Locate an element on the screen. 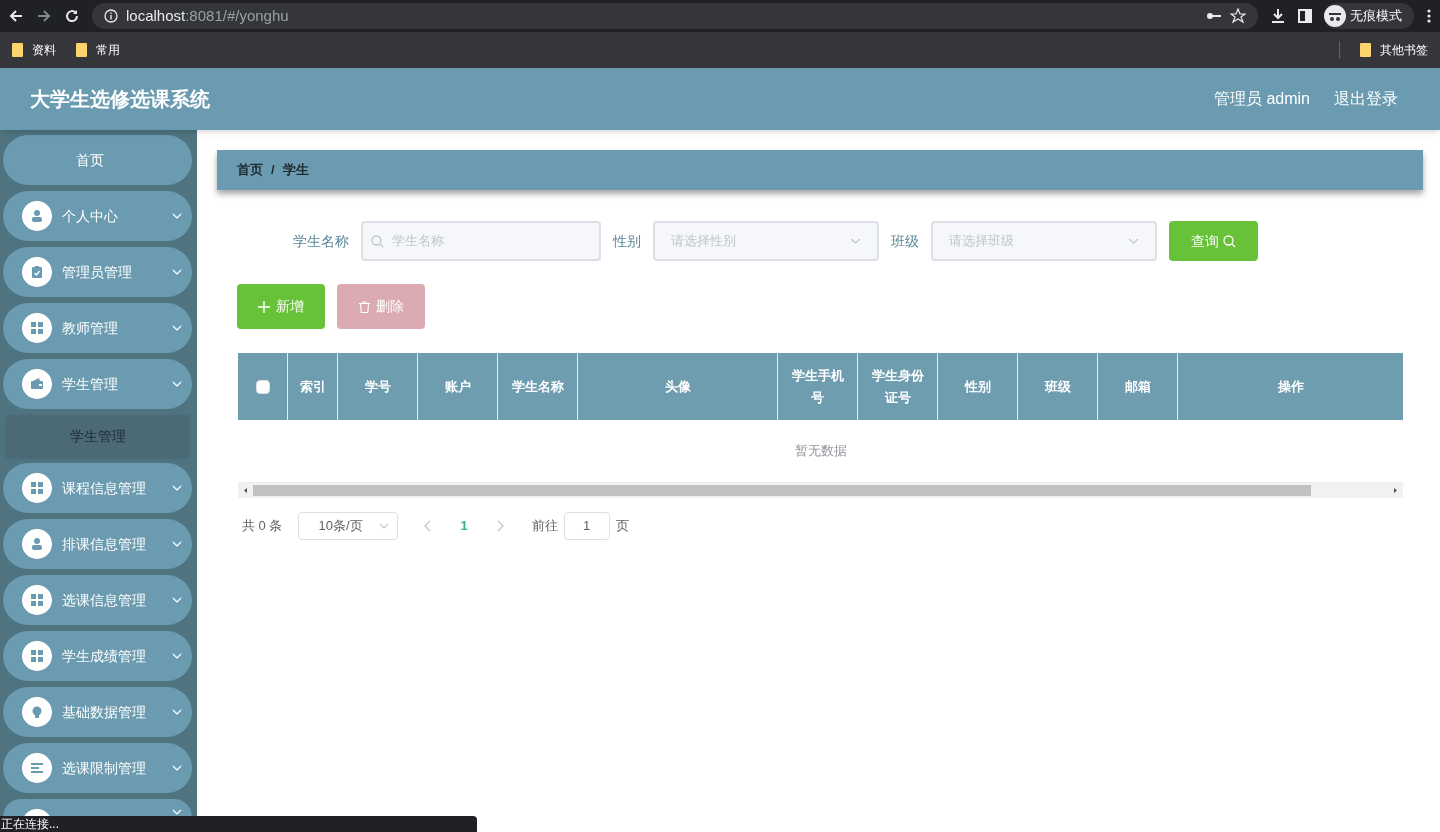 This screenshot has width=1440, height=832. column-header: 索引 is located at coordinates (313, 386).